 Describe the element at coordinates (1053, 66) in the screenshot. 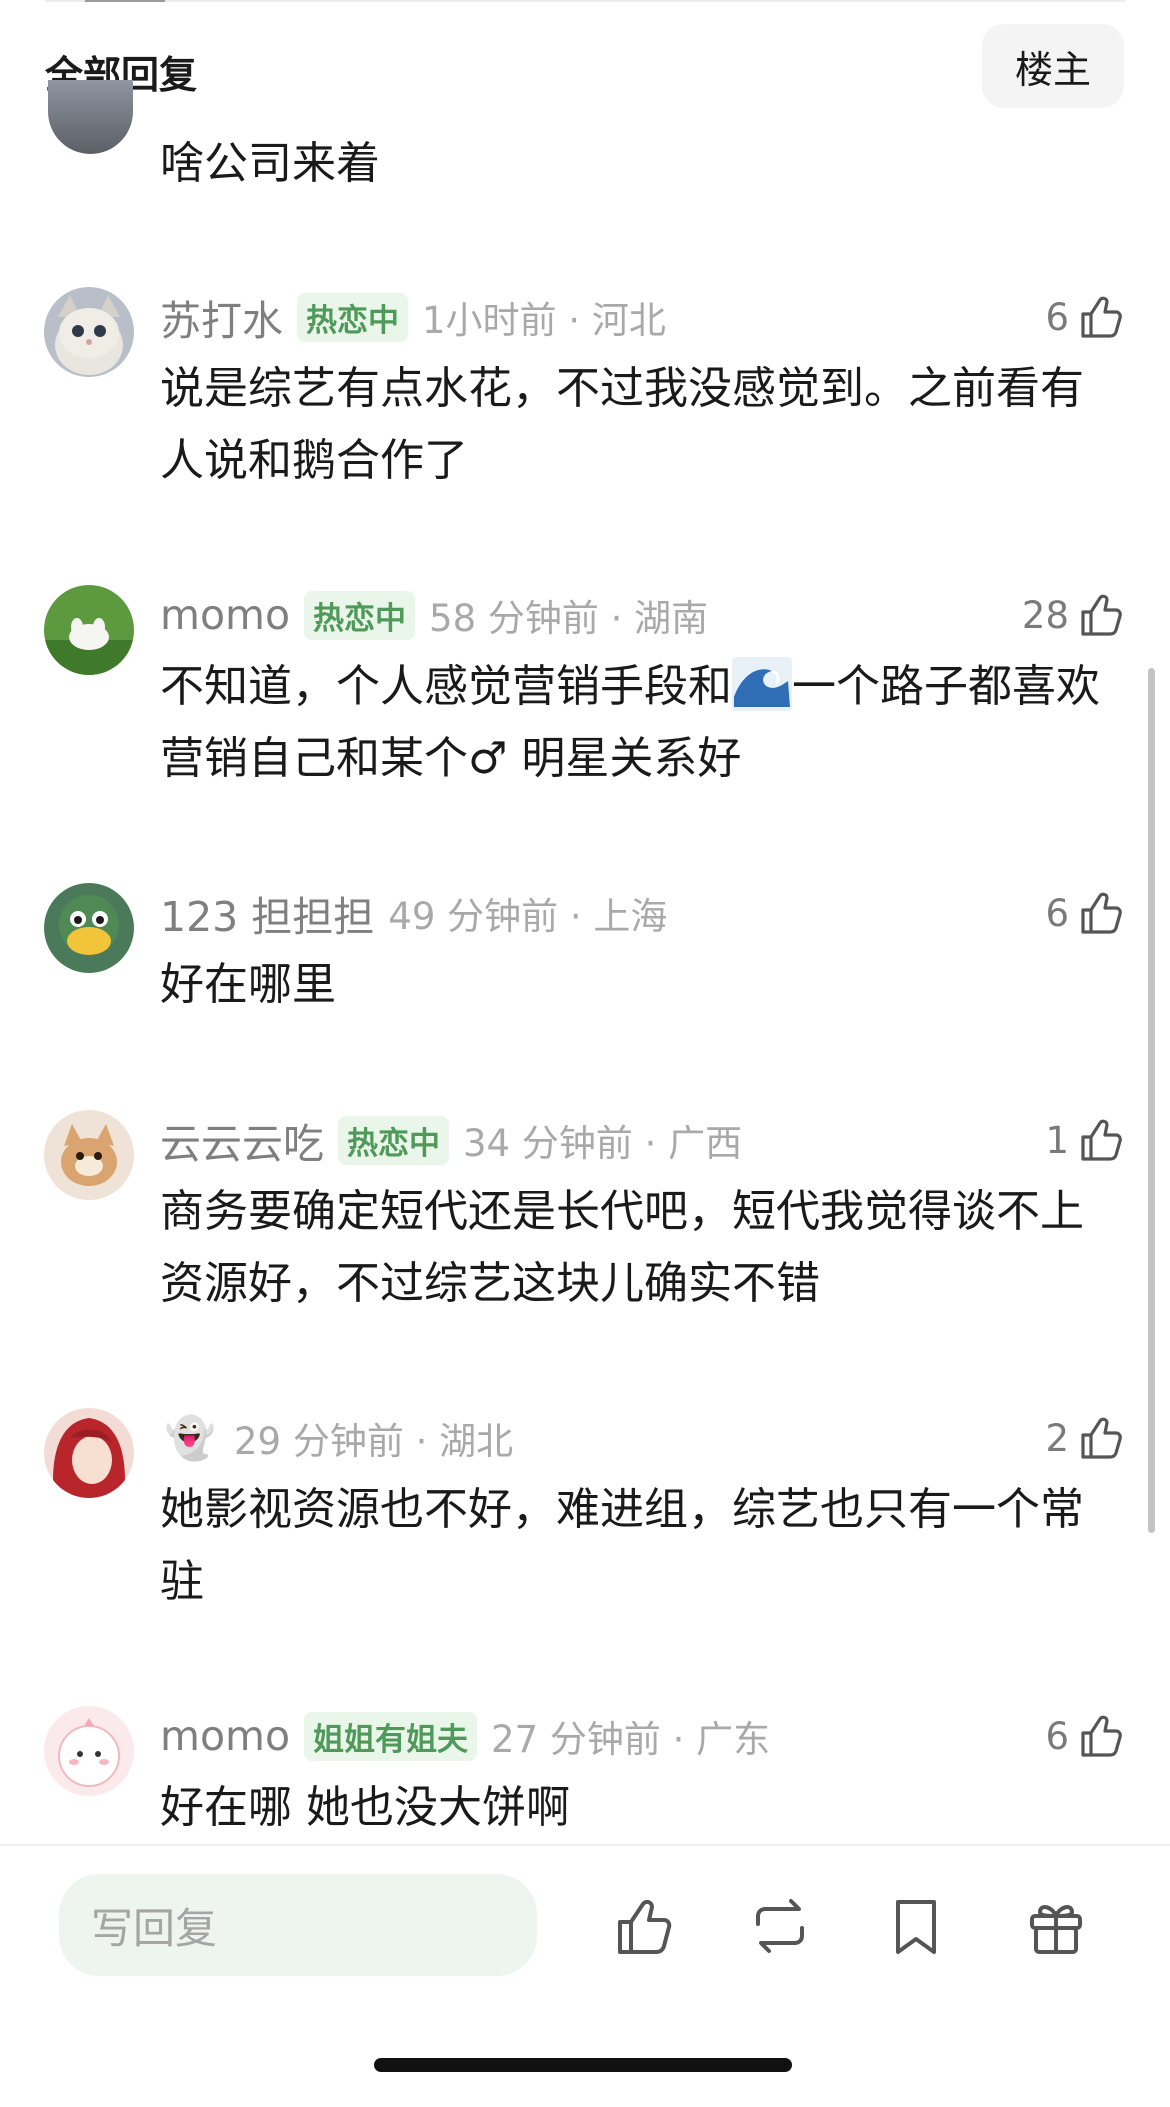

I see `op-only-button: 楼主` at that location.